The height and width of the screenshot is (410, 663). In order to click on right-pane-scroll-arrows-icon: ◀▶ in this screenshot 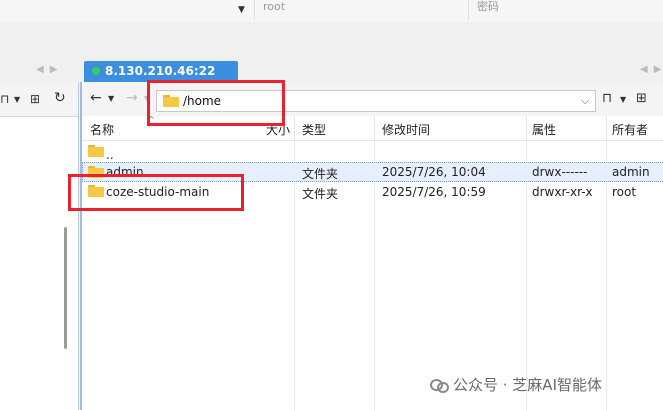, I will do `click(651, 69)`.